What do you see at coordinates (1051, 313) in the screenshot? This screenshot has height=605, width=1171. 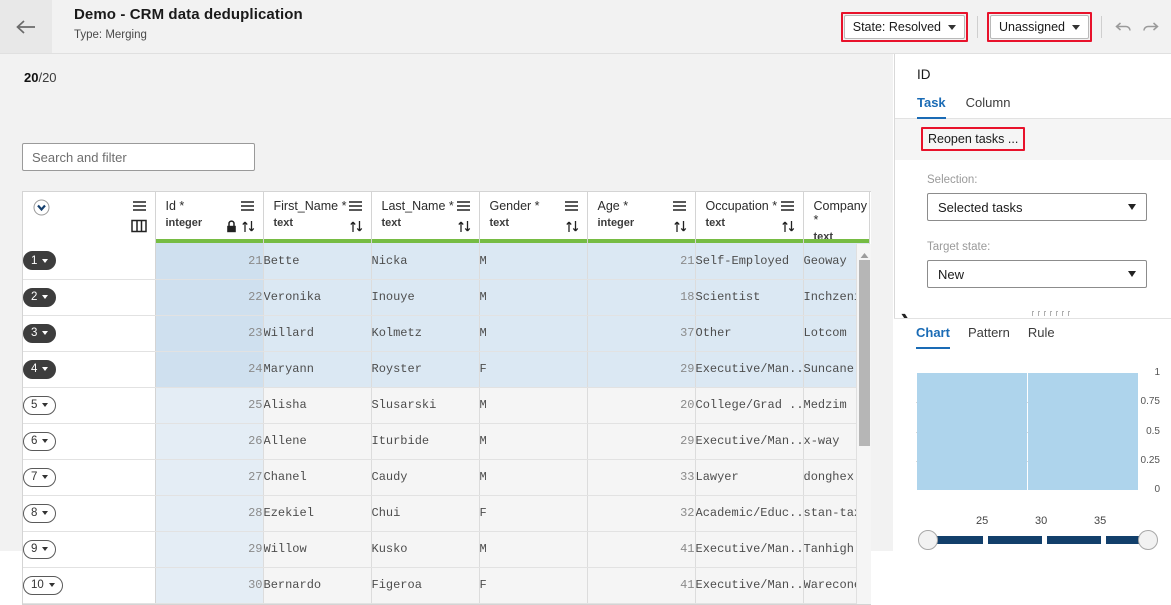 I see `drag-handle-icon` at bounding box center [1051, 313].